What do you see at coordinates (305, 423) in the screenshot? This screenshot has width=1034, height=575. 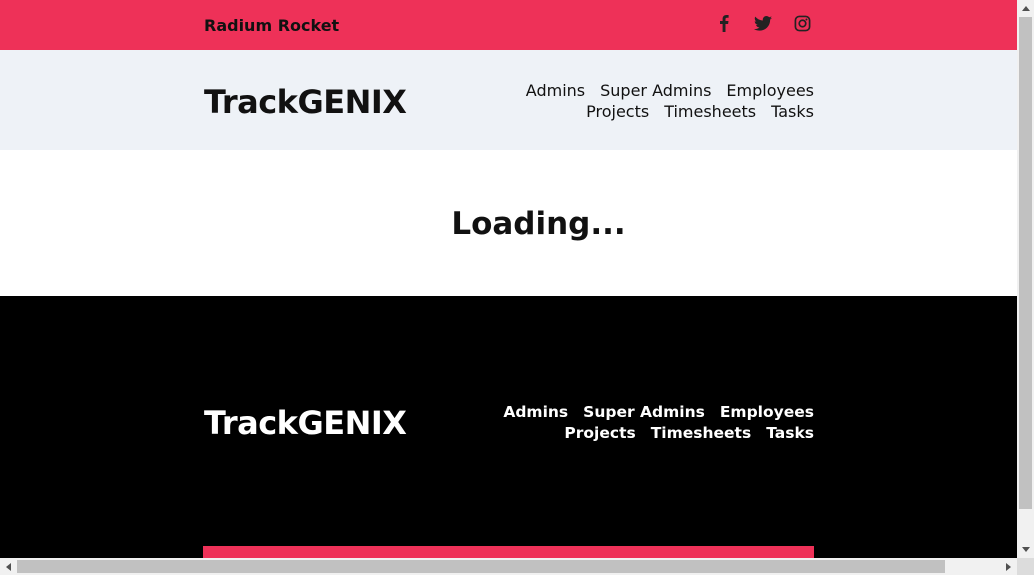 I see `footer-logo: TrackGENIX` at bounding box center [305, 423].